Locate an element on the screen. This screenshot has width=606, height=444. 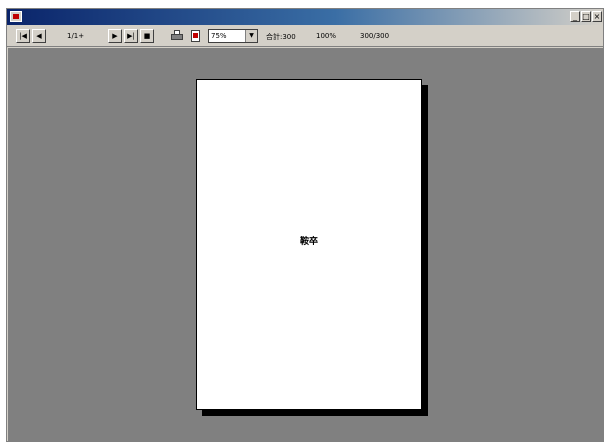
close-button: × is located at coordinates (597, 16).